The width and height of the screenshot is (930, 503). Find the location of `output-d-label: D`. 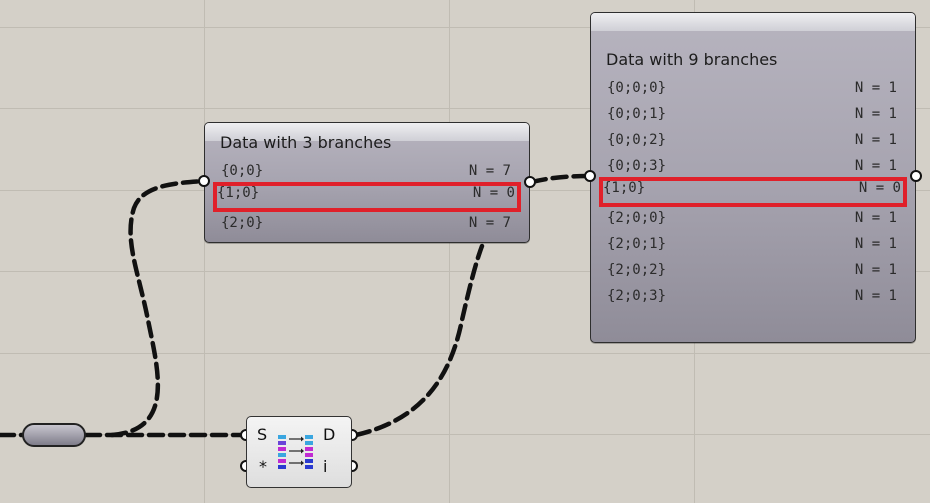

output-d-label: D is located at coordinates (329, 434).